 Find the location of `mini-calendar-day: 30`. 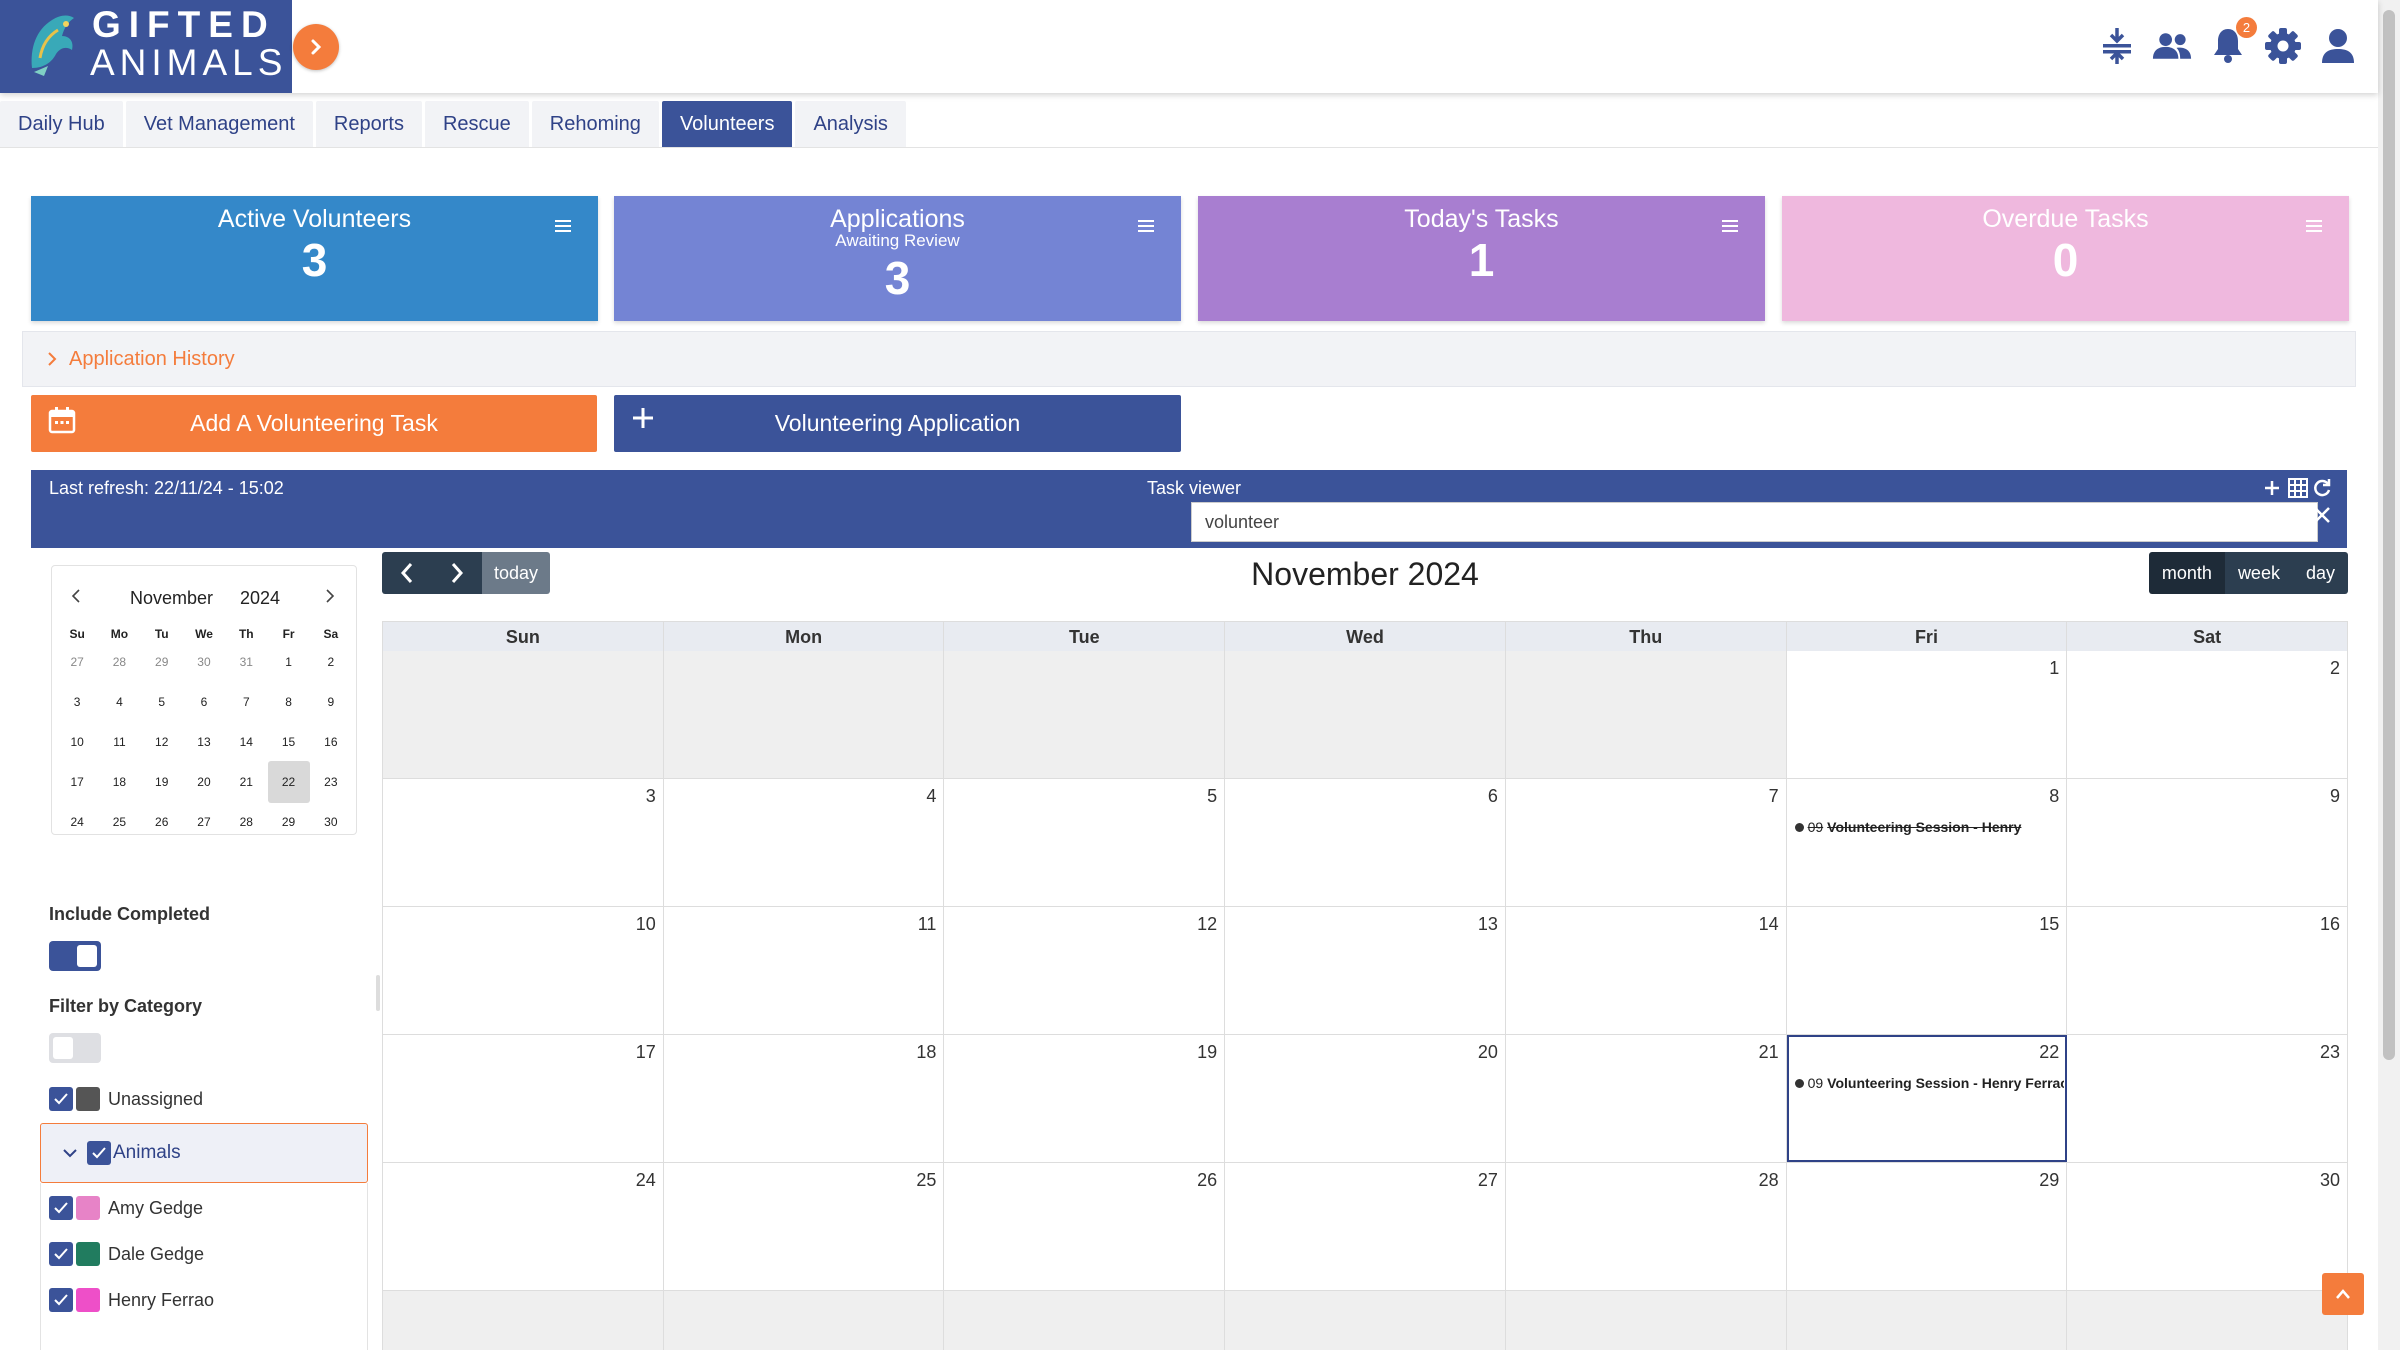

mini-calendar-day: 30 is located at coordinates (331, 829).